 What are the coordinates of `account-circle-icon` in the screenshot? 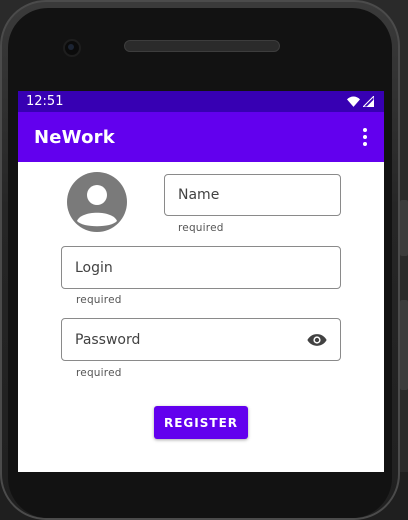 It's located at (97, 202).